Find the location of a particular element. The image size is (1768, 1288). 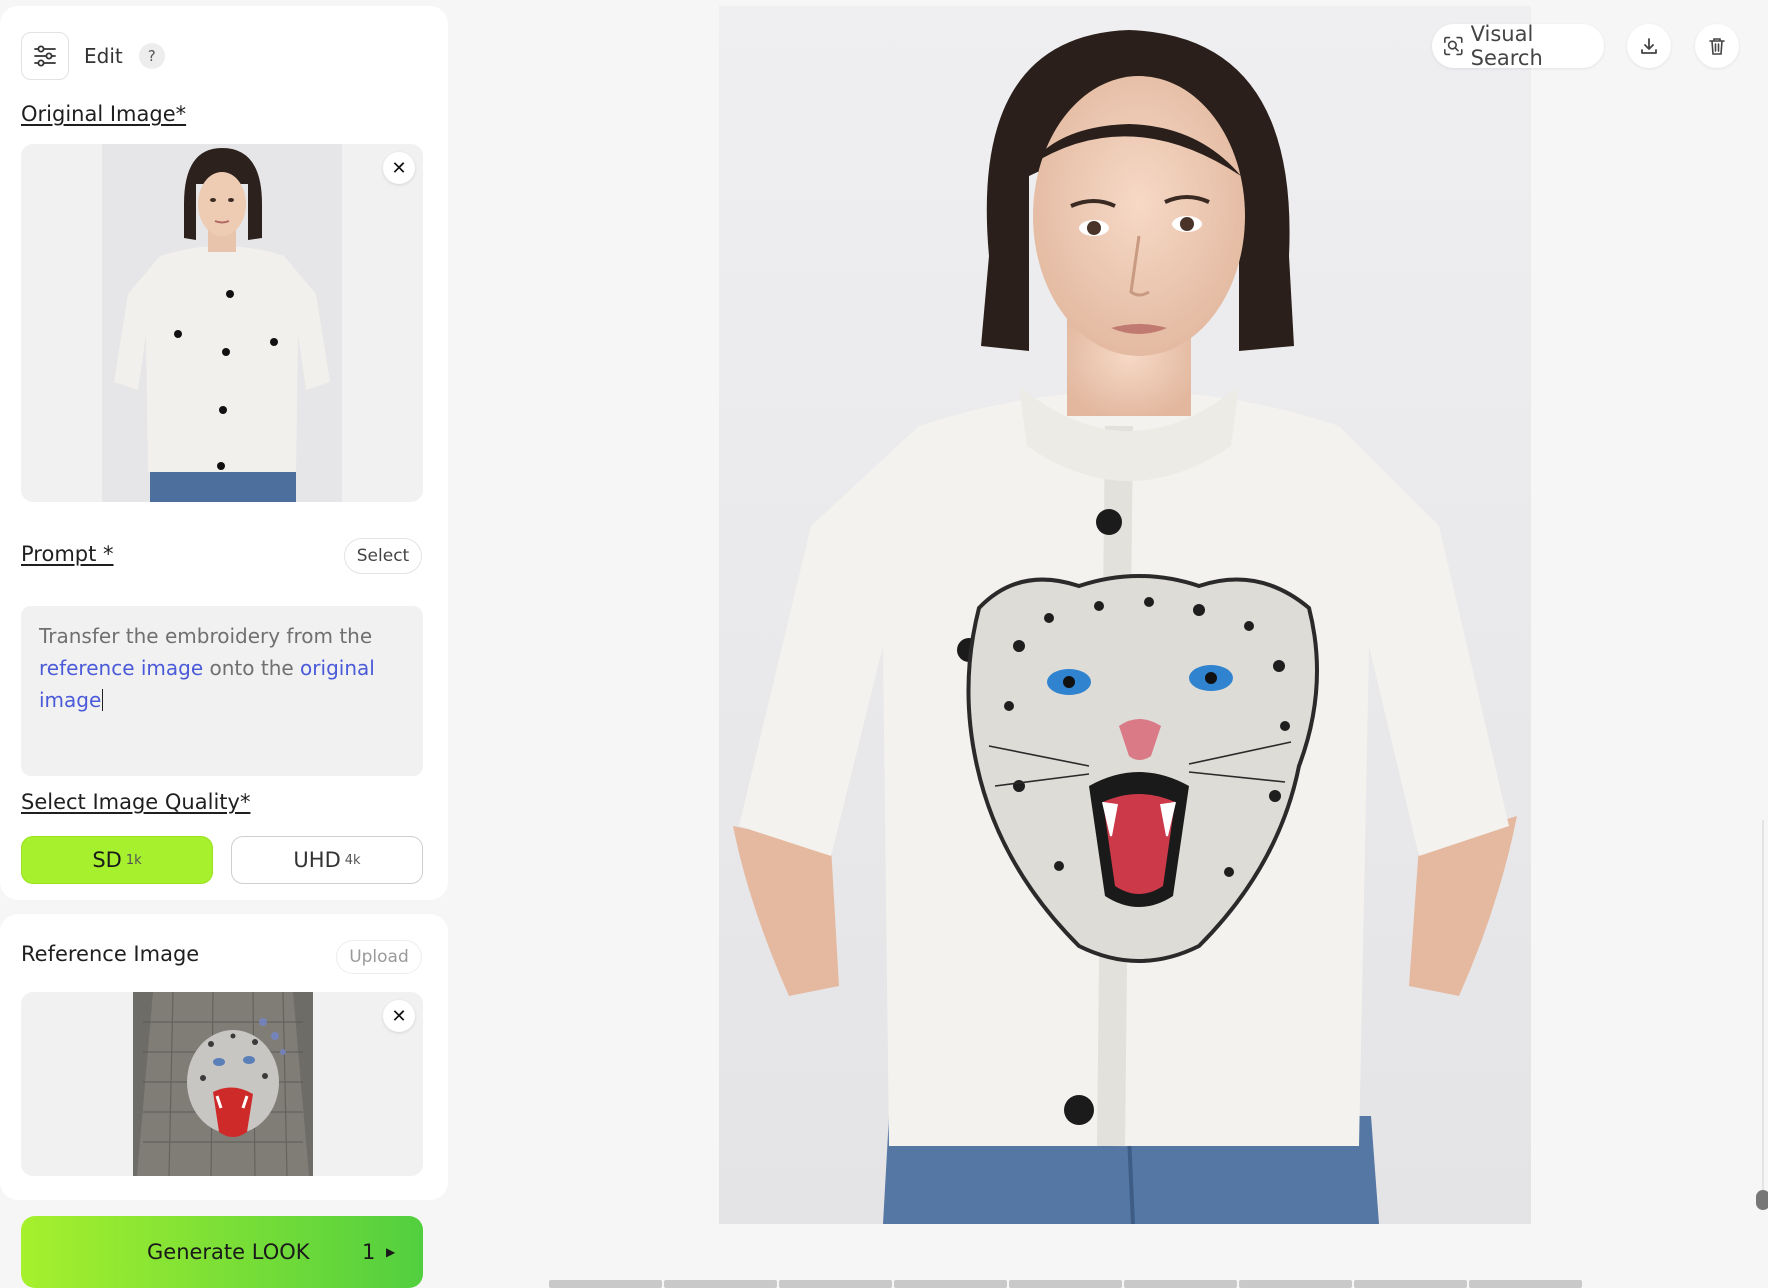

generate-look-button: Generate LOOK 1 ▶ is located at coordinates (222, 1252).